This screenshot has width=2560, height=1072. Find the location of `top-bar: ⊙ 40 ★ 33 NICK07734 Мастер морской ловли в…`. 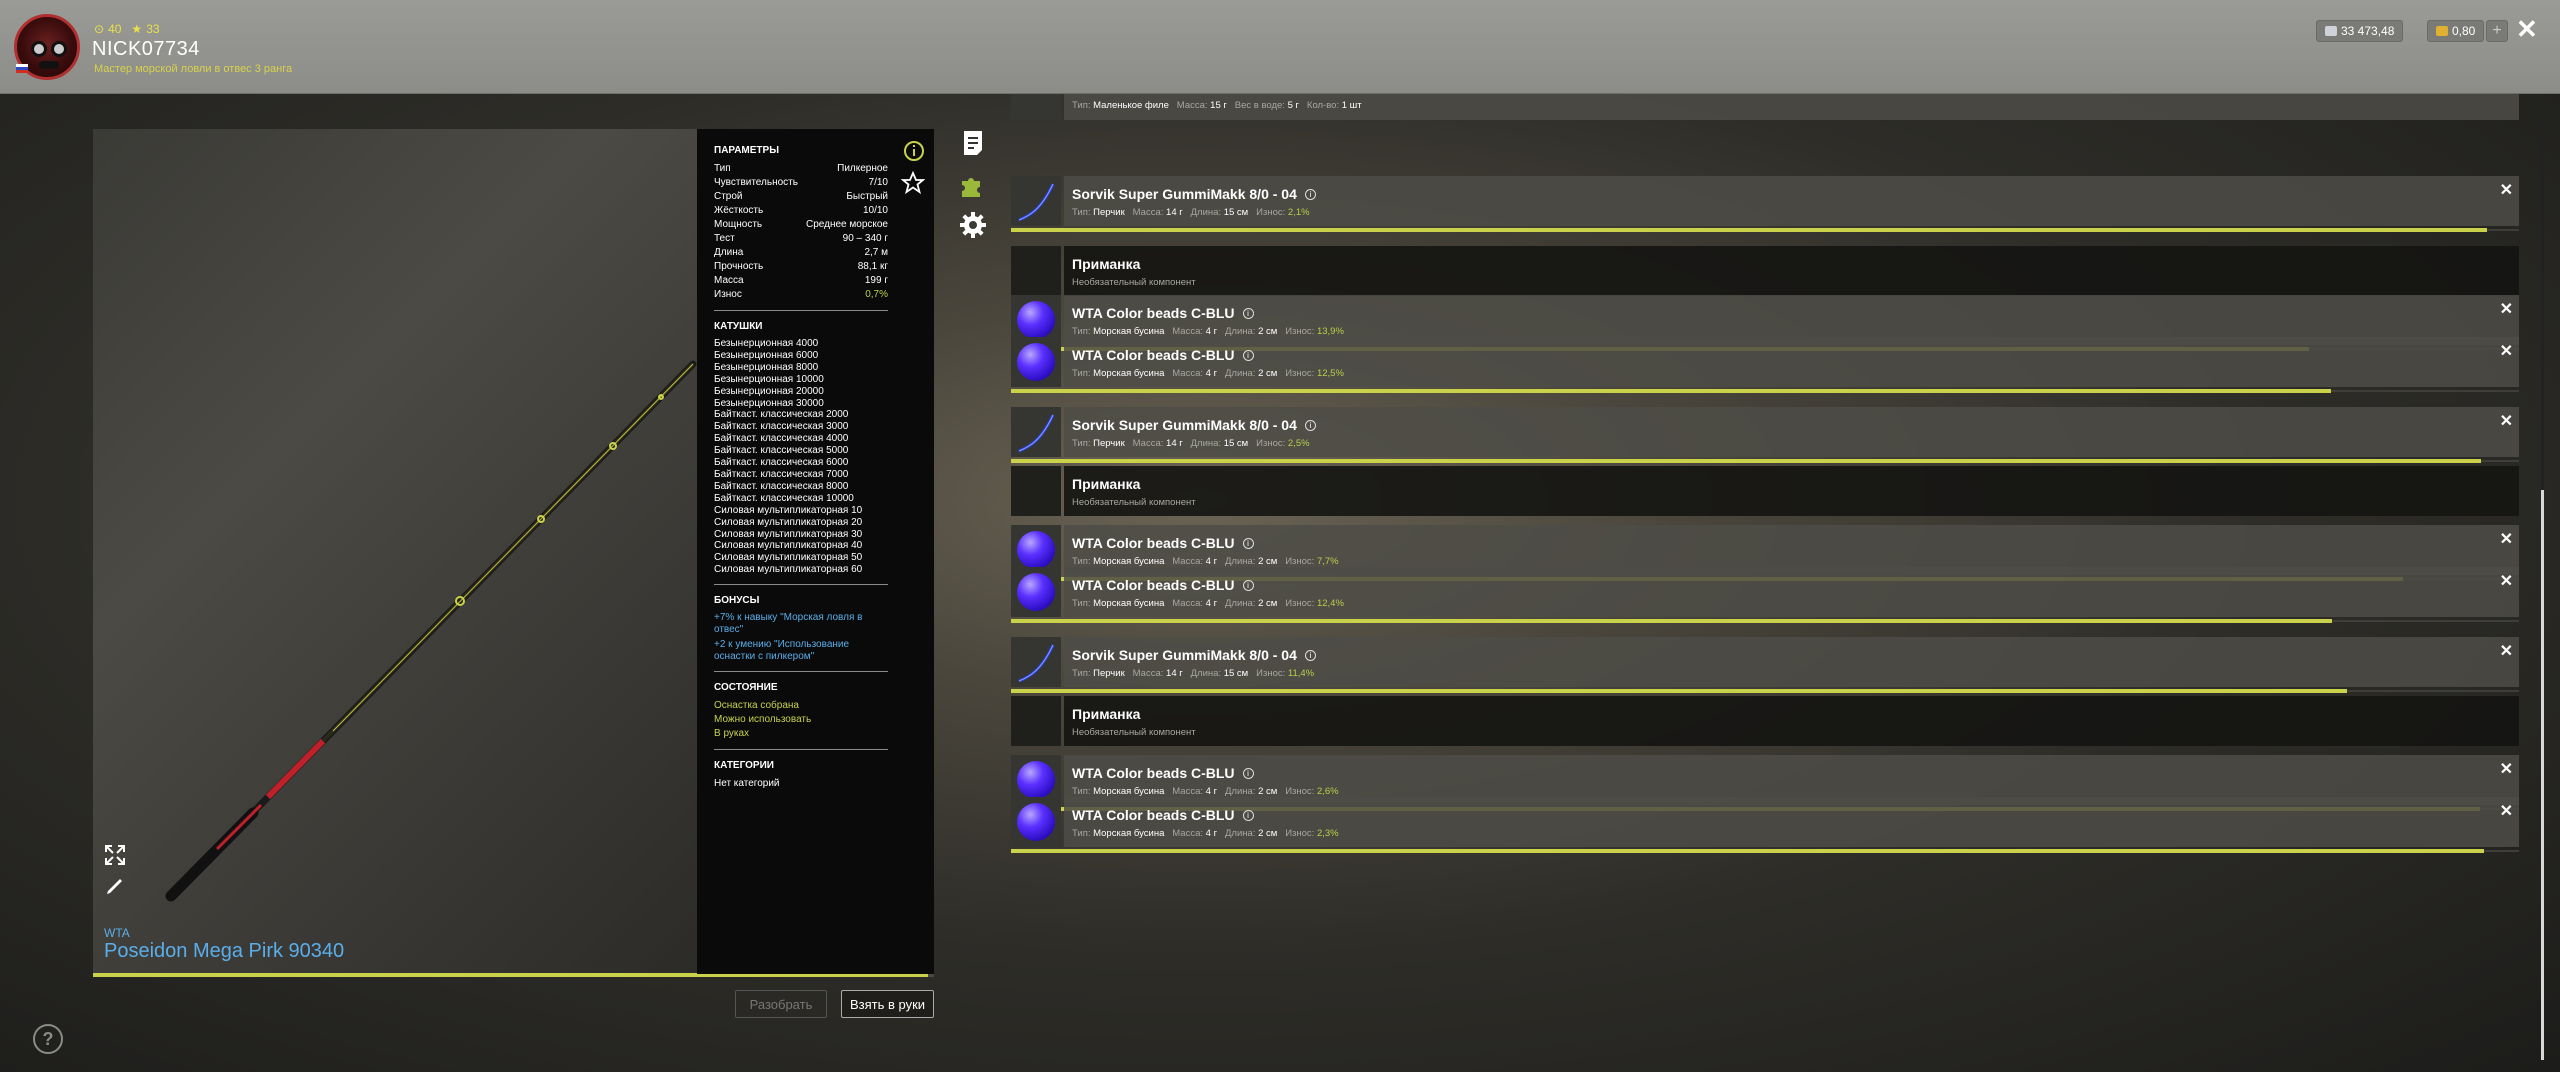

top-bar: ⊙ 40 ★ 33 NICK07734 Мастер морской ловли в… is located at coordinates (1280, 47).